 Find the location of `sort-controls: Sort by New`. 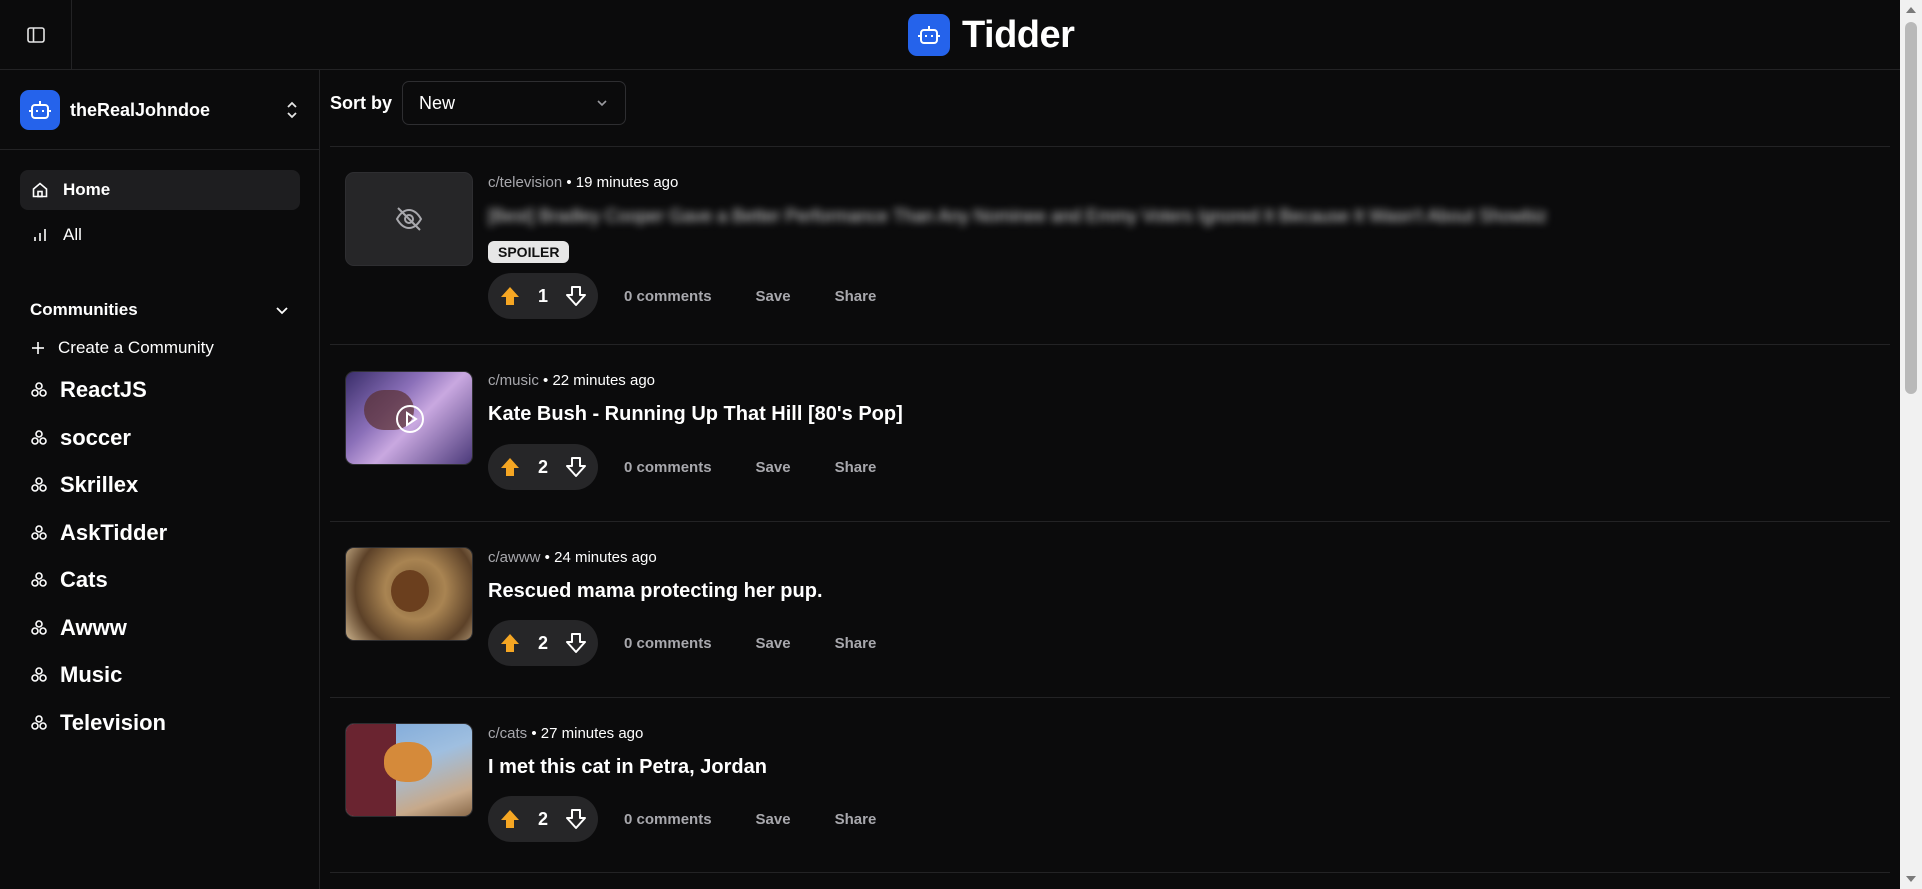

sort-controls: Sort by New is located at coordinates (478, 103).